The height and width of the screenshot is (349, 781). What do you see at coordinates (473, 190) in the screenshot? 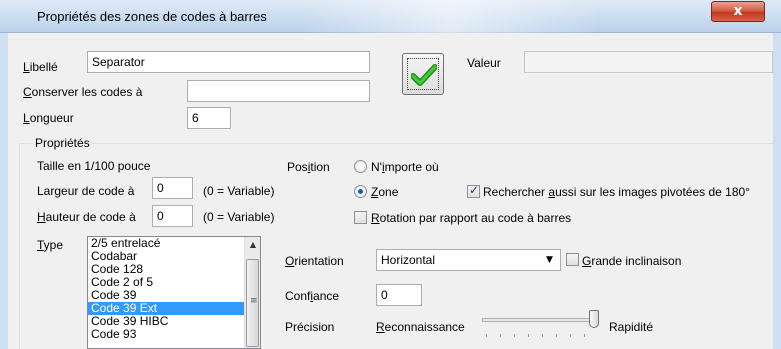
I see `rechercher-checkbox` at bounding box center [473, 190].